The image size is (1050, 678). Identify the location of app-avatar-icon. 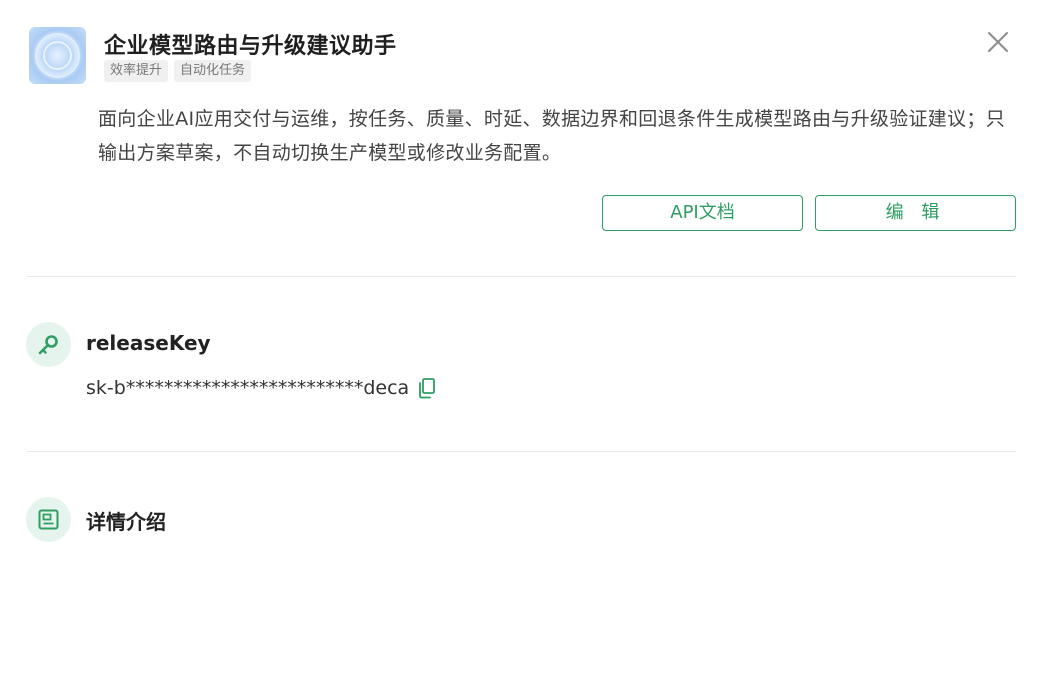
(57, 55).